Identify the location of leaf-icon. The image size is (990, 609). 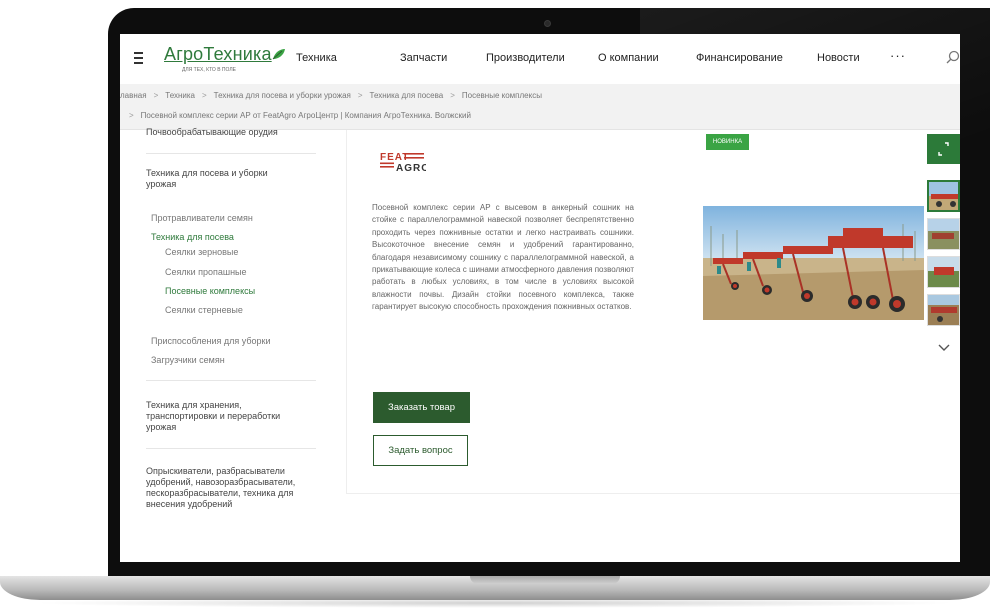
(278, 54).